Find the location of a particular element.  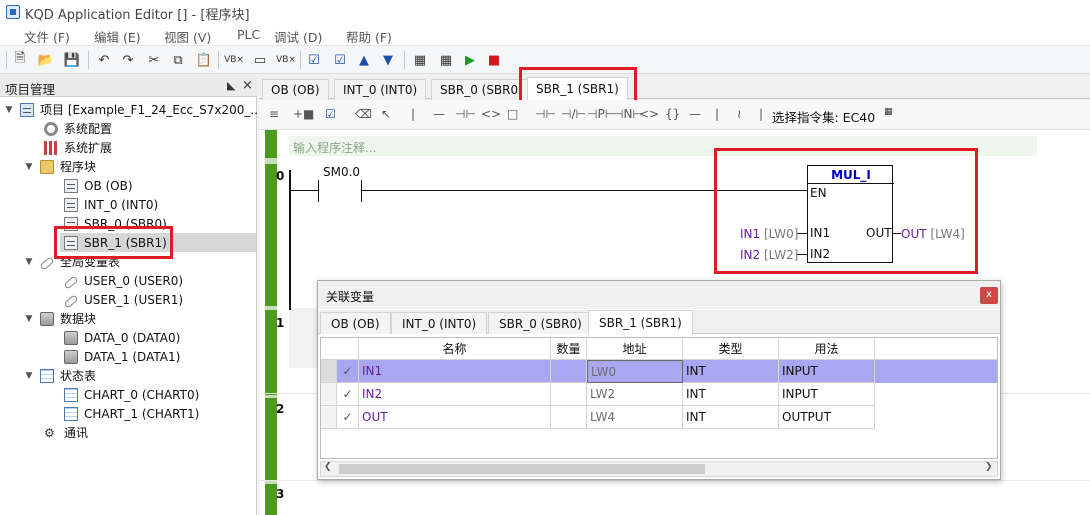

line-horizontal-icon: — is located at coordinates (439, 114).